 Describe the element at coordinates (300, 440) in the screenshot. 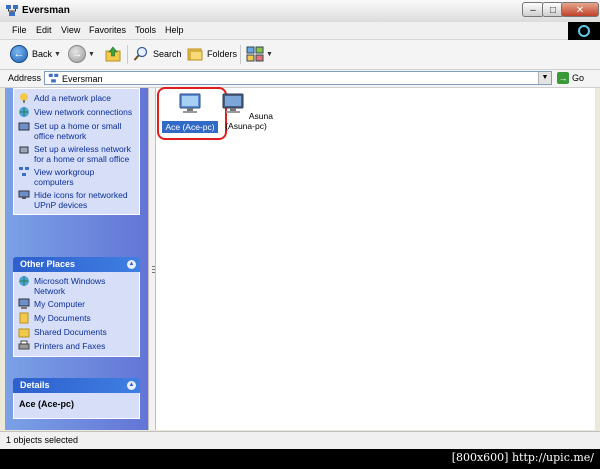

I see `status-bar: 1 objects selected` at that location.